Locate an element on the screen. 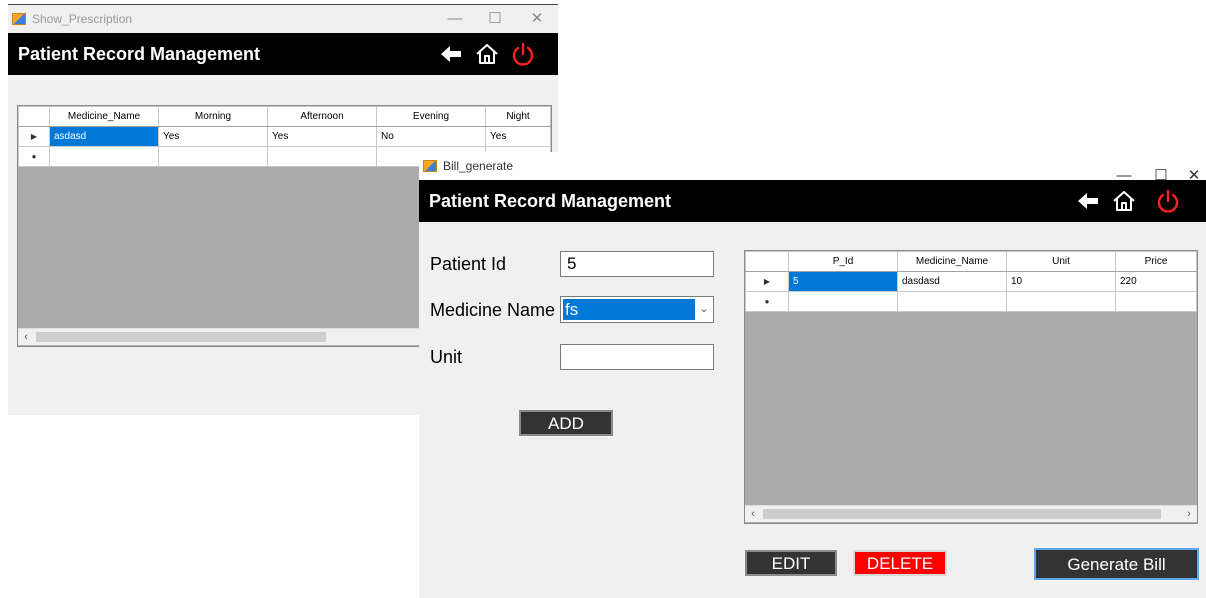  unit-label: Unit is located at coordinates (446, 357).